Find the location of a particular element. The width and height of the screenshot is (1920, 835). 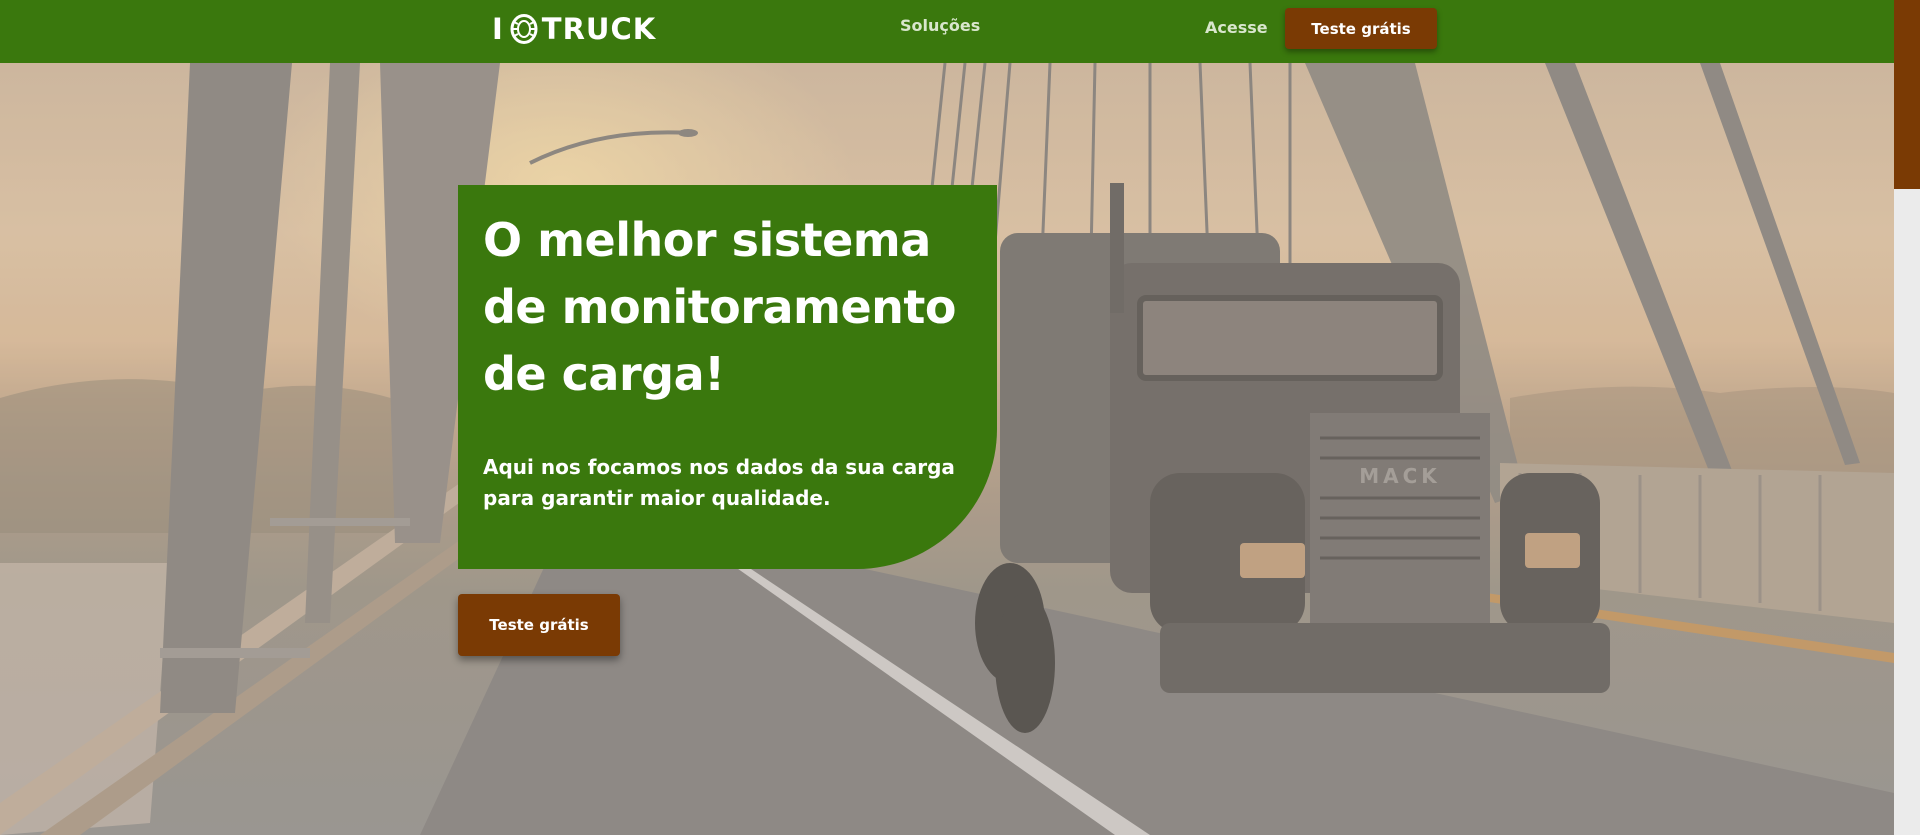

tire-icon is located at coordinates (524, 29).